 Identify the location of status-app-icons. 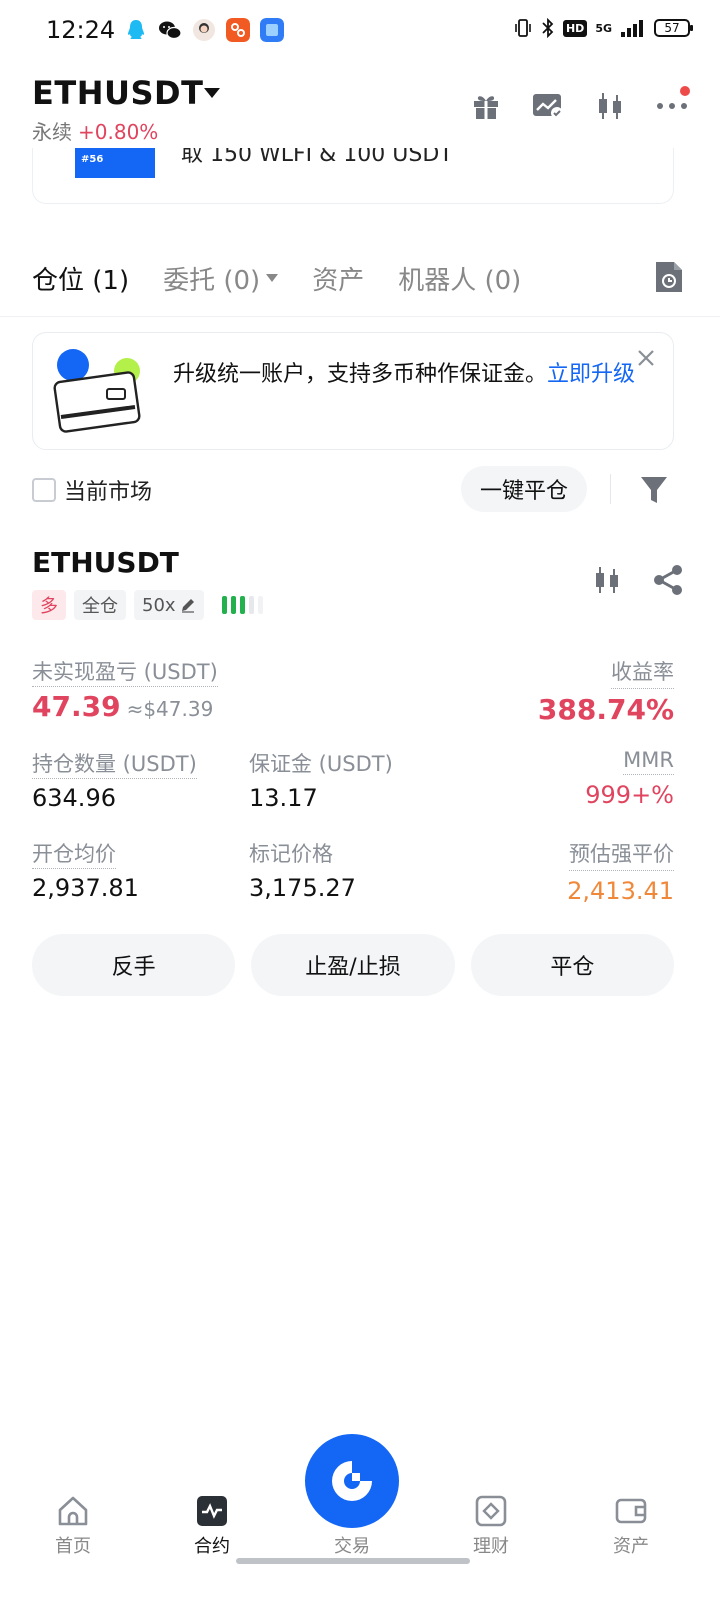
(204, 30).